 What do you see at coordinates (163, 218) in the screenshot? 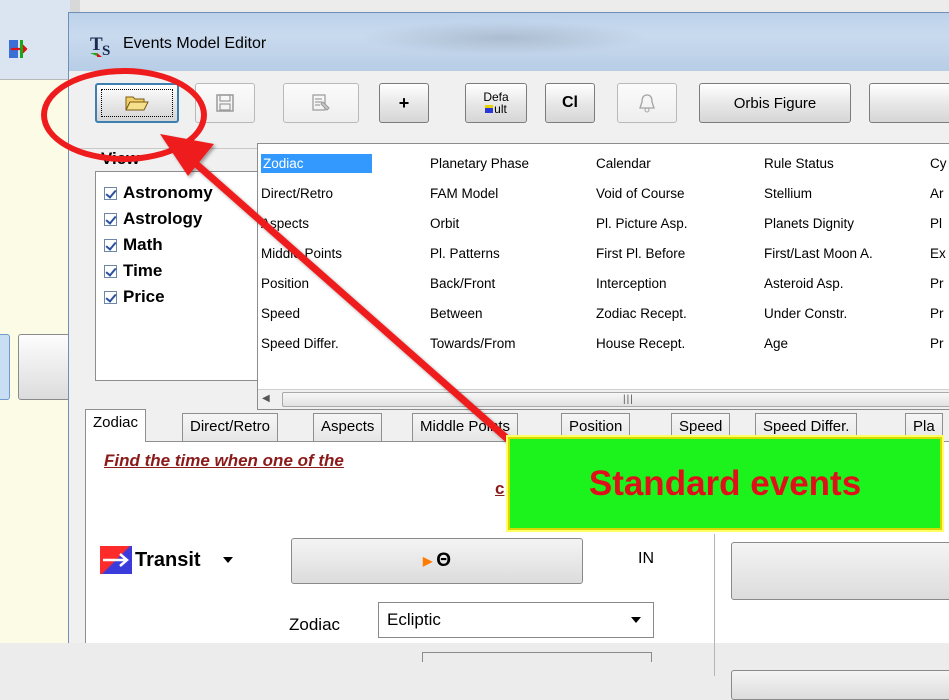
I see `view-item-label: Astrology` at bounding box center [163, 218].